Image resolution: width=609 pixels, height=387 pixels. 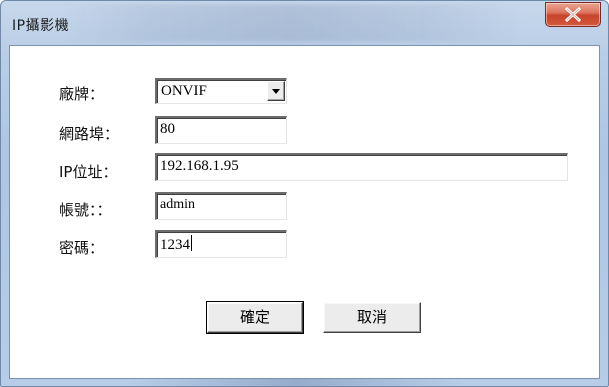 What do you see at coordinates (361, 167) in the screenshot?
I see `ip-address-input: 192.168.1.95` at bounding box center [361, 167].